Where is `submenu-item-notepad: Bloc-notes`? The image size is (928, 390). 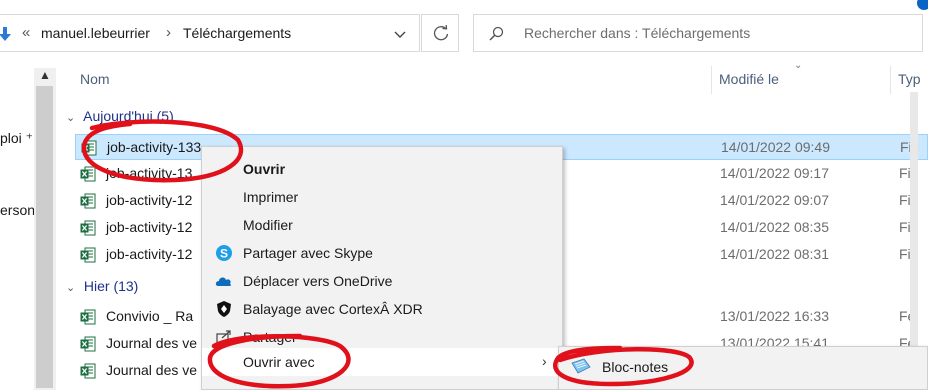
submenu-item-notepad: Bloc-notes is located at coordinates (743, 366).